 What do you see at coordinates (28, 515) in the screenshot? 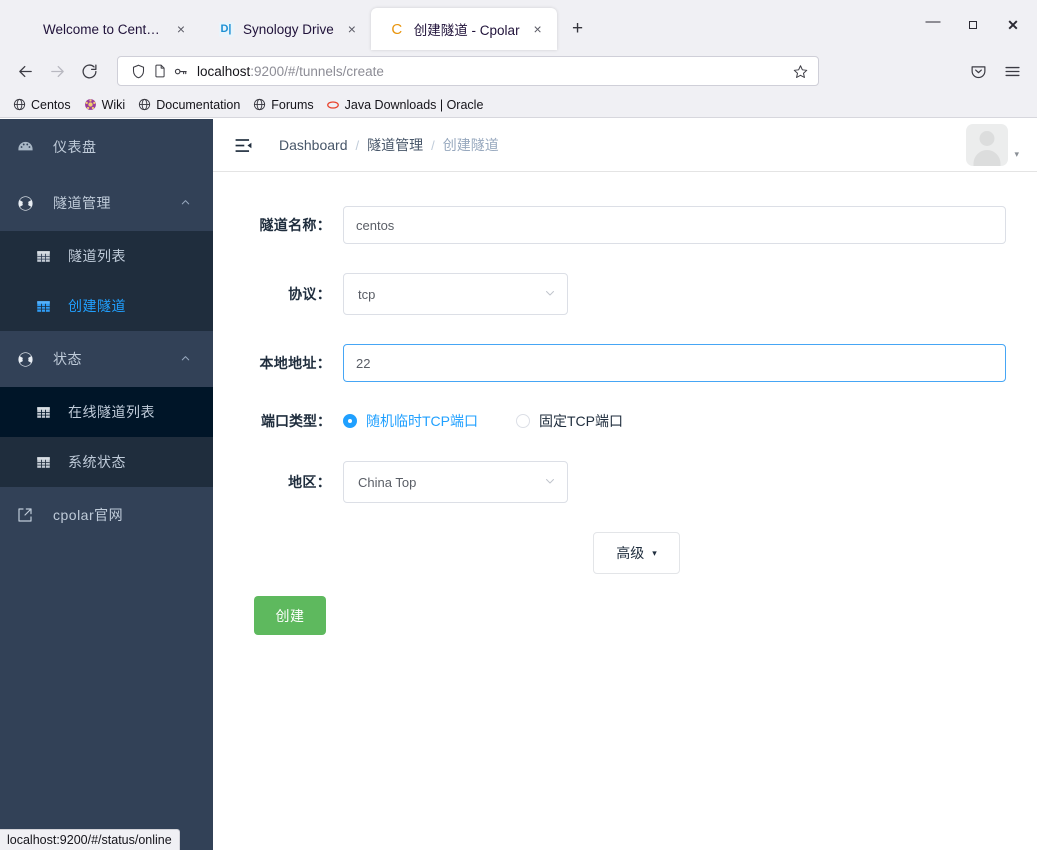
I see `external-link-icon` at bounding box center [28, 515].